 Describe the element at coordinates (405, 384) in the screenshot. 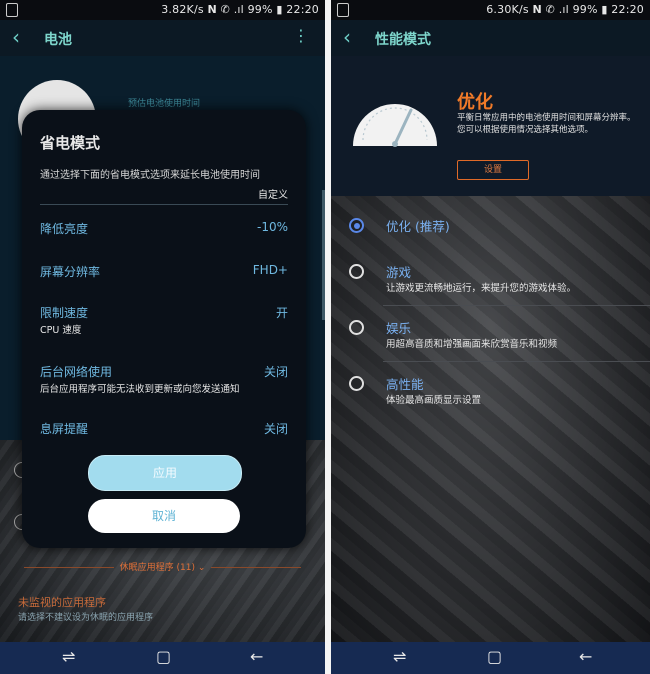

I see `option-title: 高性能` at that location.